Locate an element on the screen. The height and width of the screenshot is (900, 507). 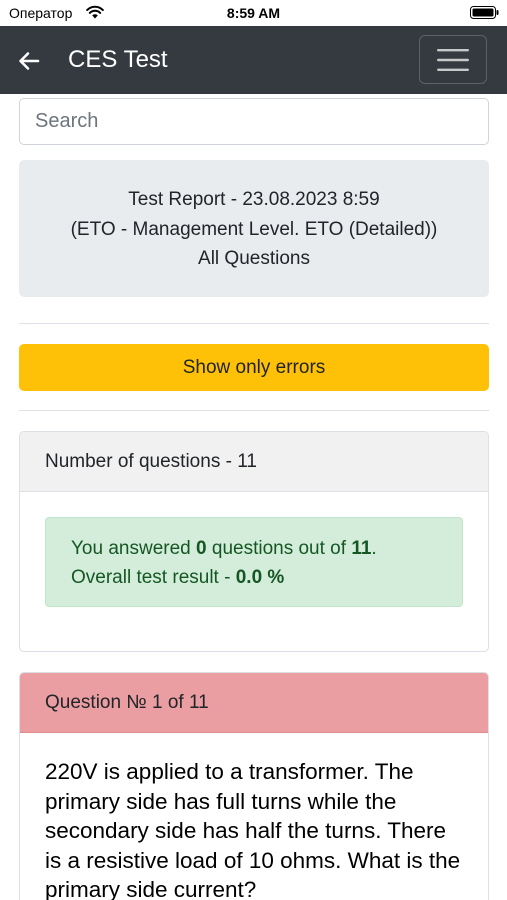
result-value: 0.0 % is located at coordinates (260, 577).